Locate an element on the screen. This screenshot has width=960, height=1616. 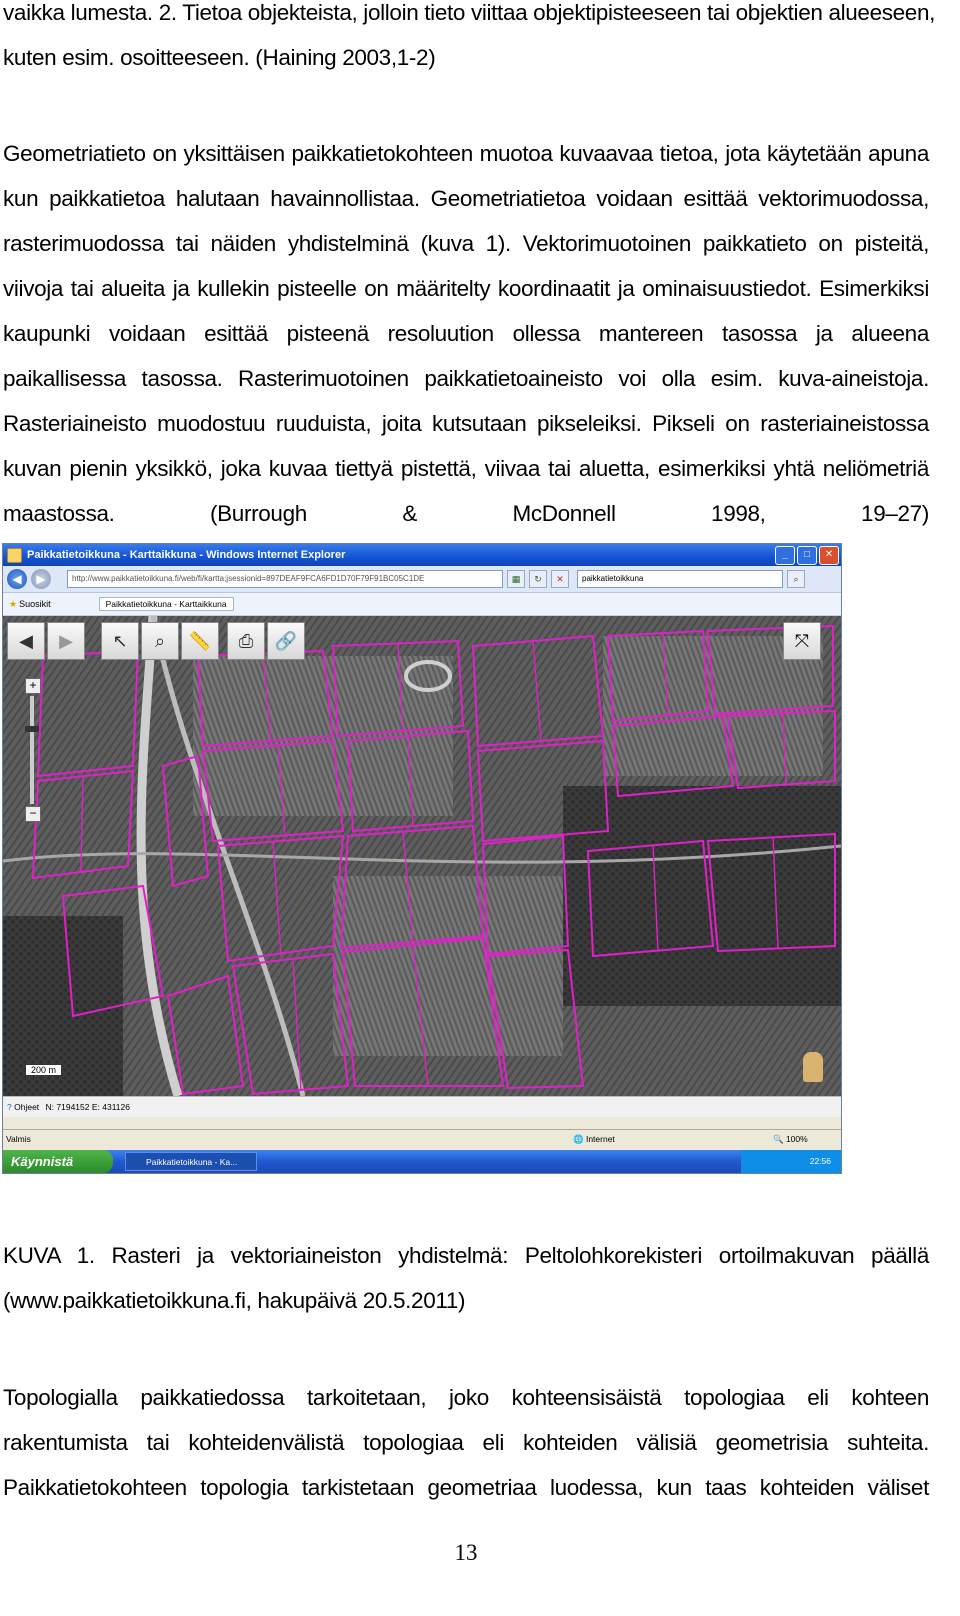
back-arrow-icon: ◀ is located at coordinates (26, 641).